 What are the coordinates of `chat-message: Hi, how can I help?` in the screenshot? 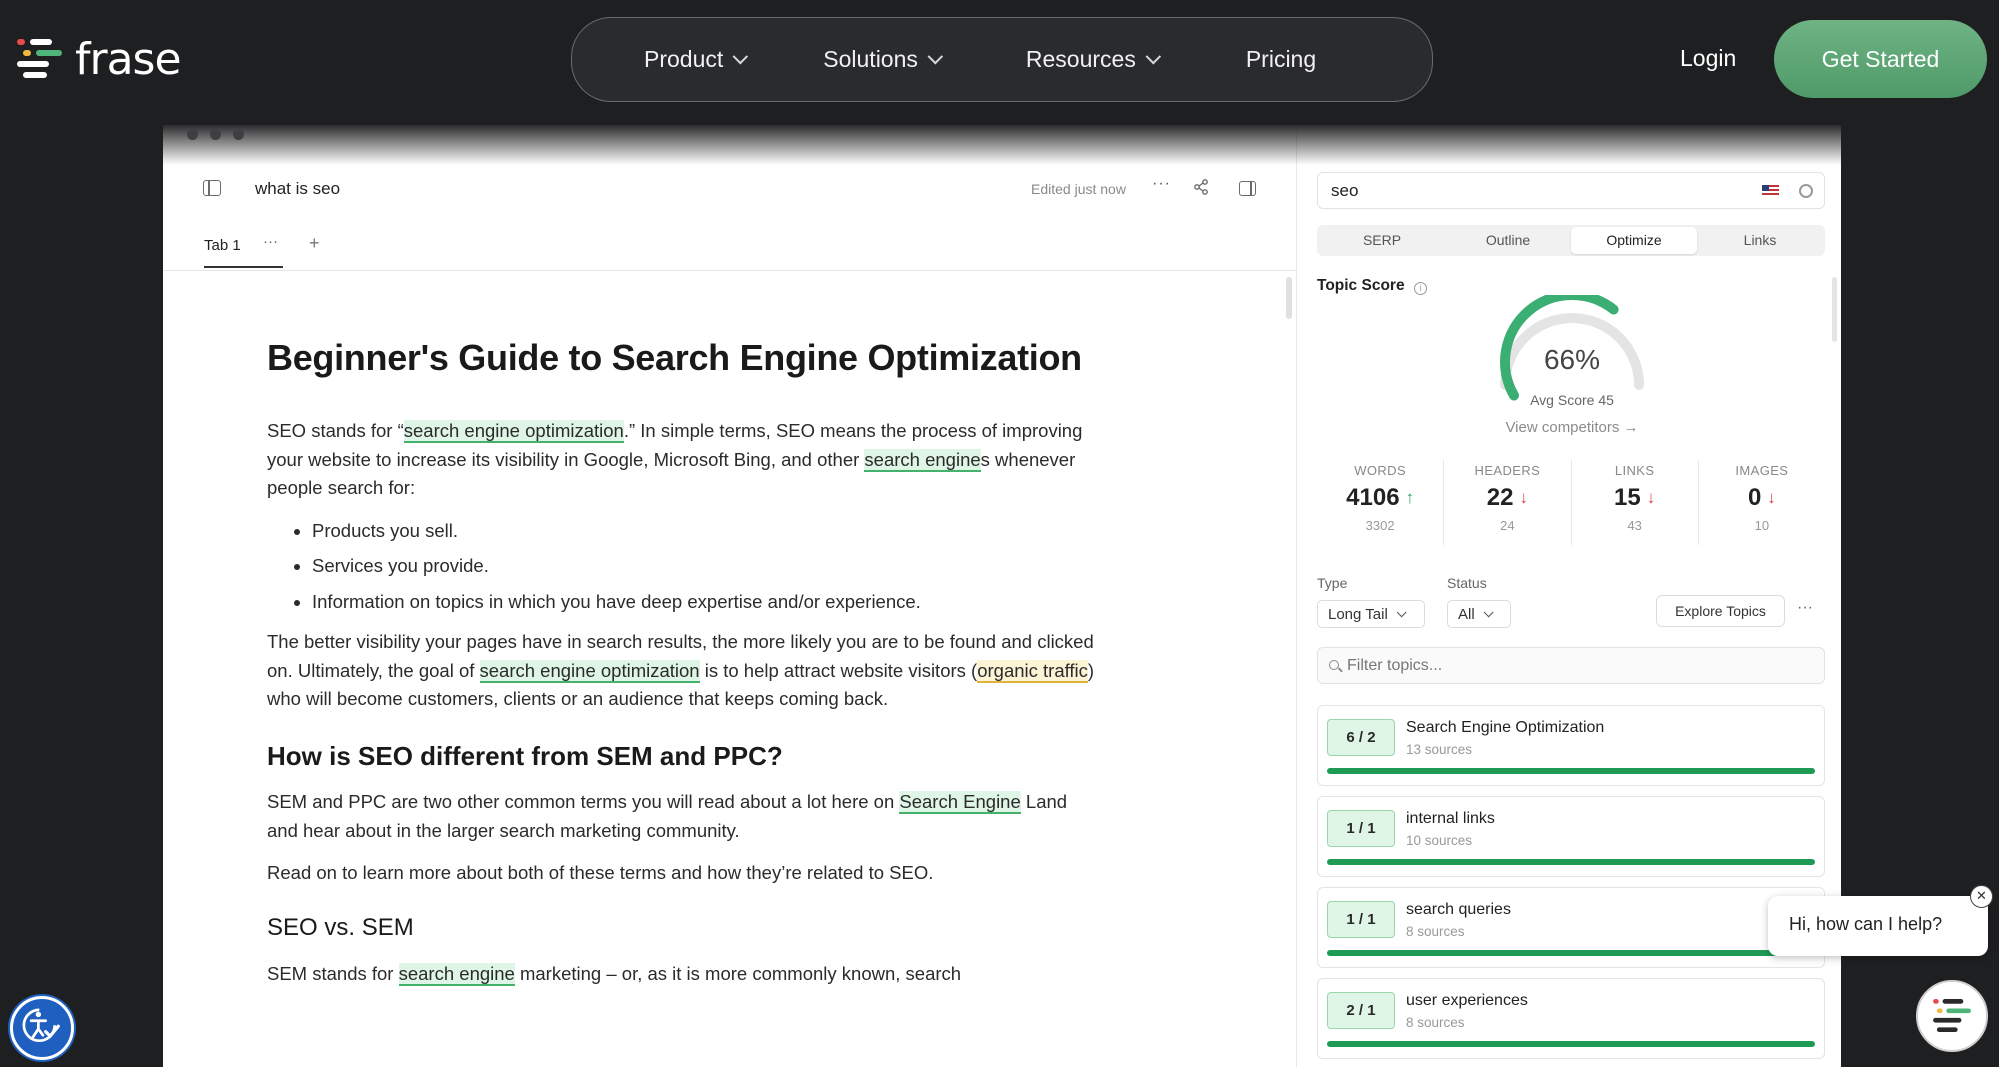 It's located at (1866, 924).